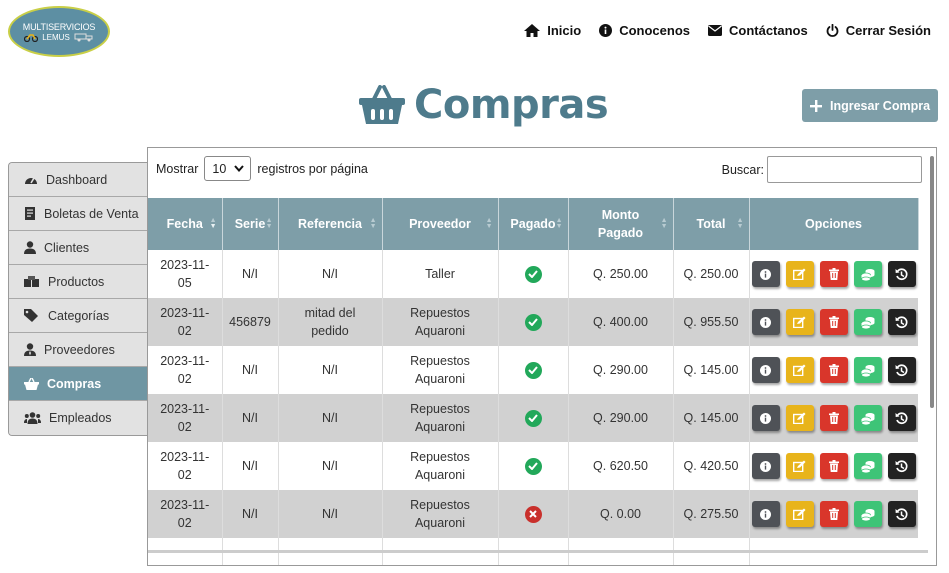 The width and height of the screenshot is (949, 573). What do you see at coordinates (228, 168) in the screenshot?
I see `page-size-select: 10` at bounding box center [228, 168].